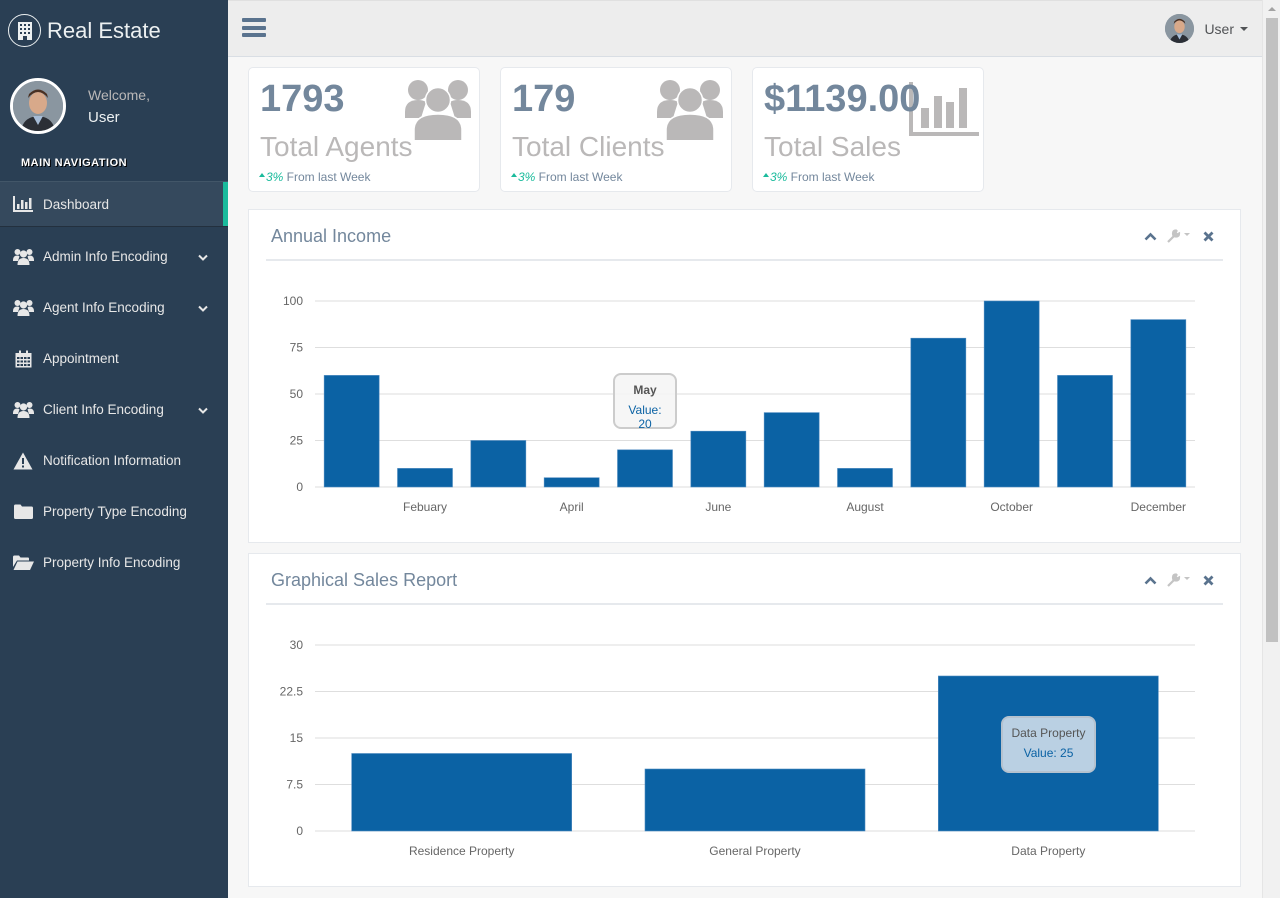 This screenshot has height=898, width=1280. I want to click on bar-june, so click(718, 459).